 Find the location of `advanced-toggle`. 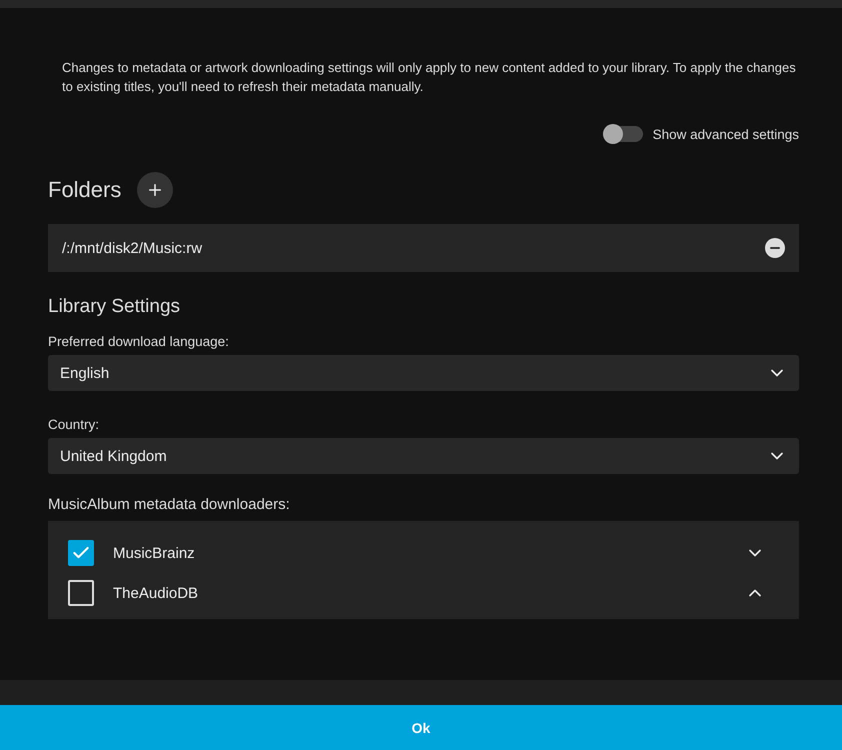

advanced-toggle is located at coordinates (622, 134).